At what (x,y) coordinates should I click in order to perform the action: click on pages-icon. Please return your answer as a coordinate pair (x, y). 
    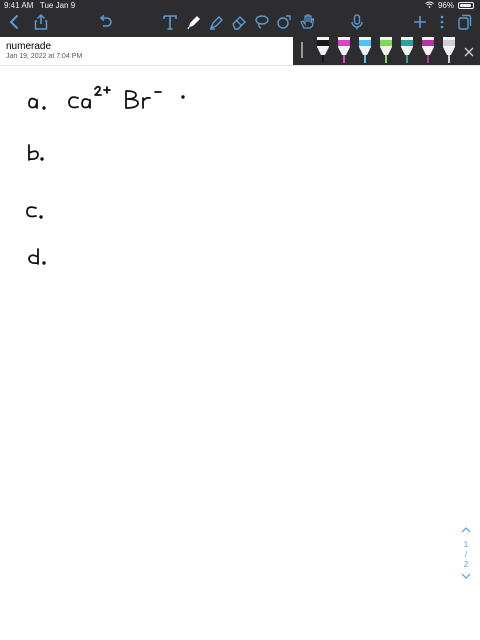
    Looking at the image, I should click on (464, 22).